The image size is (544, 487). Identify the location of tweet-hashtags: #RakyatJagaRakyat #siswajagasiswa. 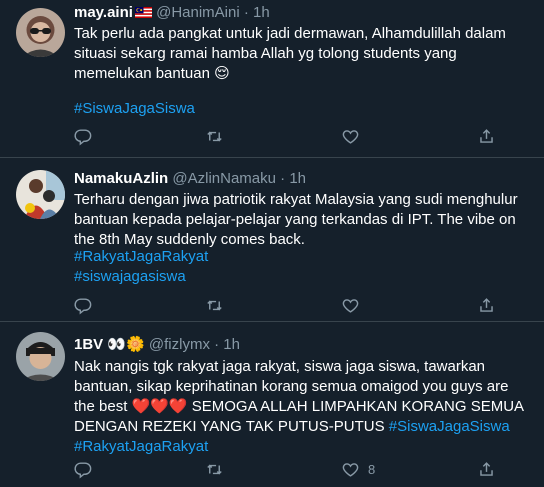
(304, 267).